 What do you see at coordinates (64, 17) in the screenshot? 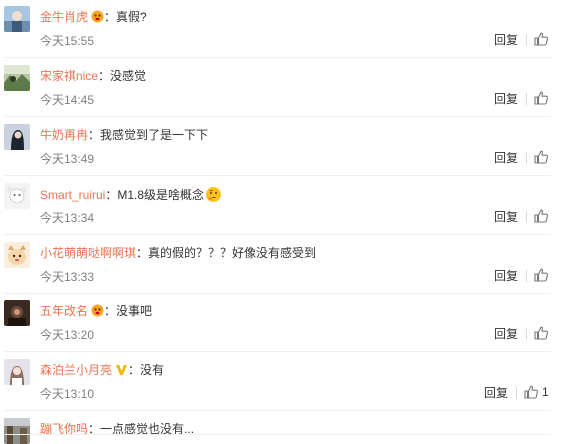
I see `username-link: 金牛肖虎` at bounding box center [64, 17].